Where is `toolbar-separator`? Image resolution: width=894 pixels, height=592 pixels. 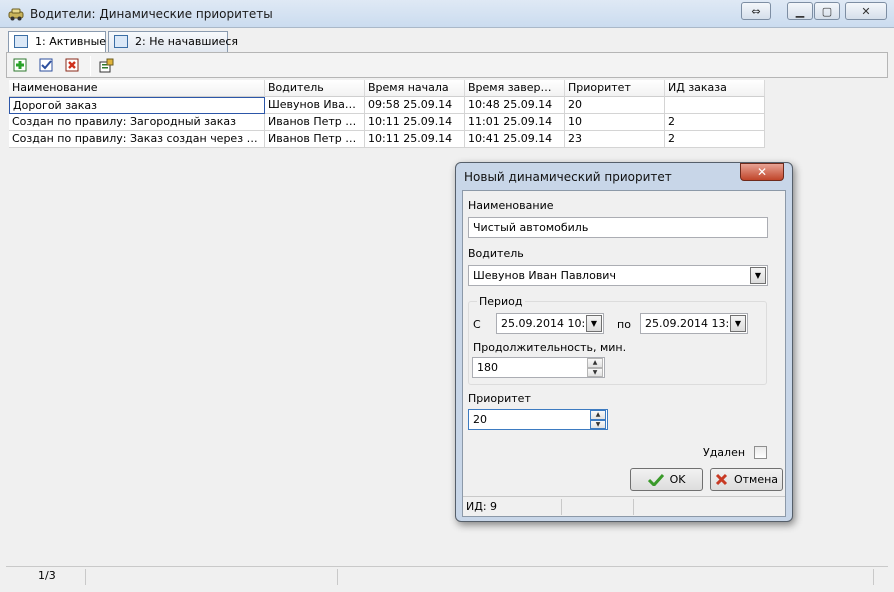
toolbar-separator is located at coordinates (90, 66).